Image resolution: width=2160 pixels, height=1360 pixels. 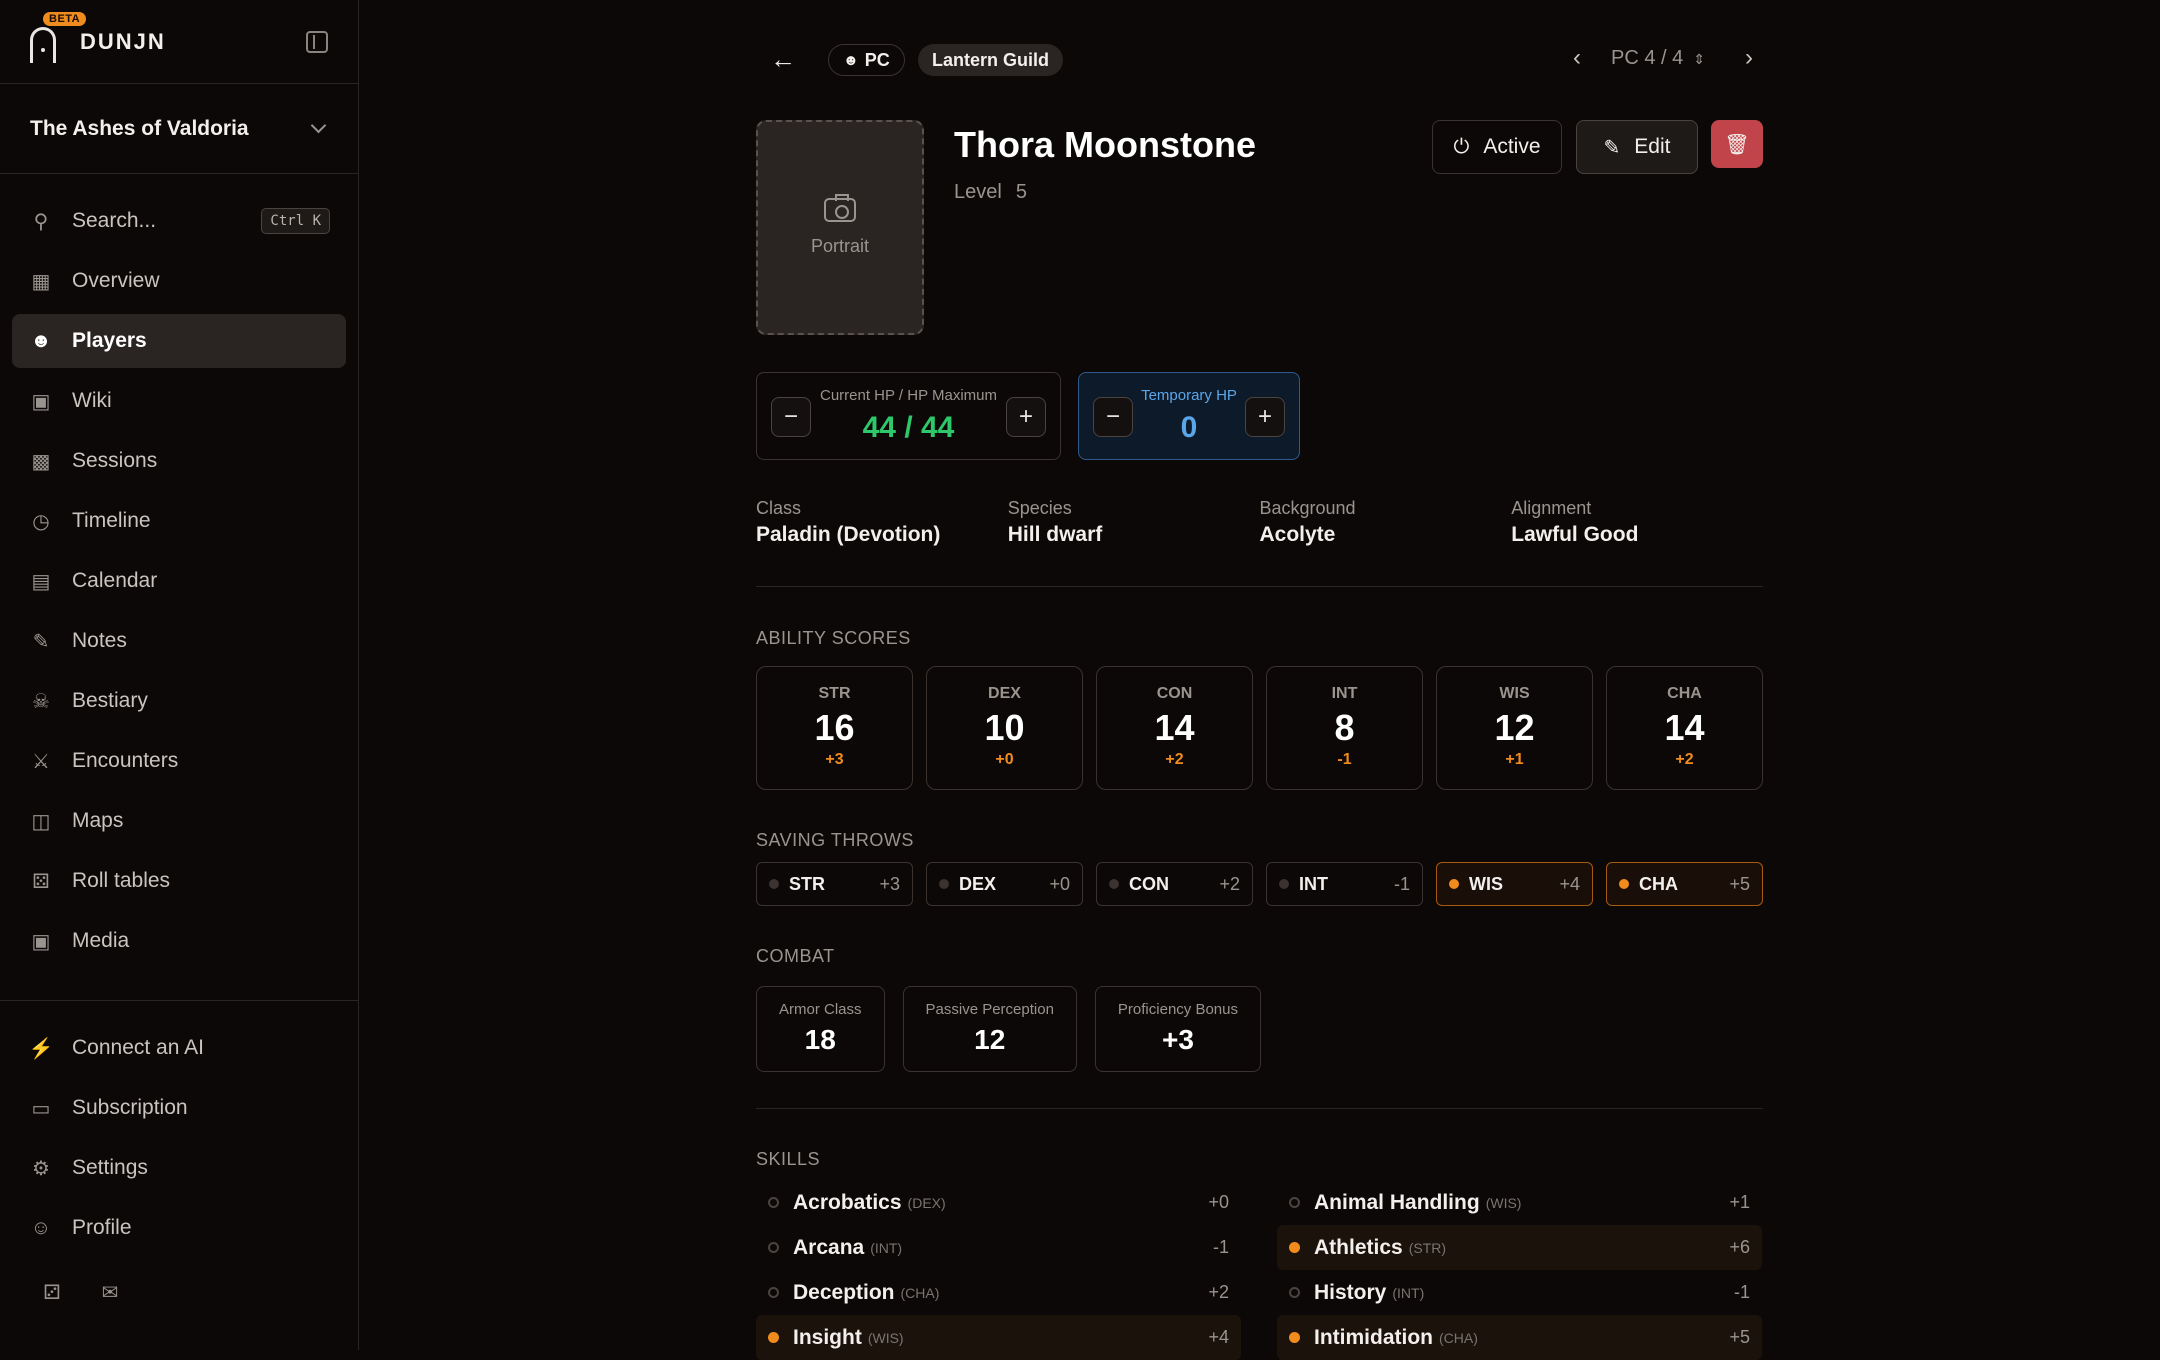 I want to click on nav-item-sessions: ▩ Sessions, so click(x=179, y=461).